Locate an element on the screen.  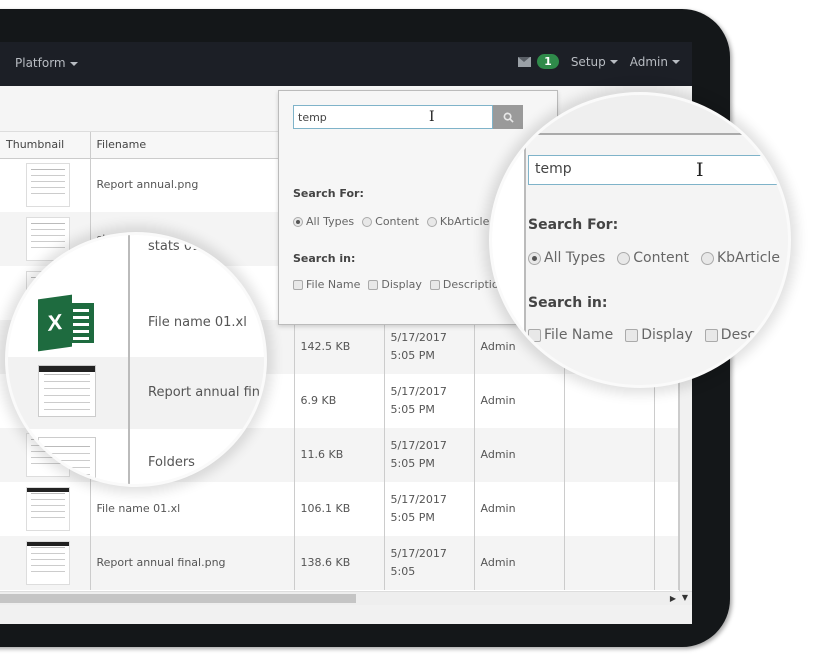
mag-filename: Folders is located at coordinates (171, 462).